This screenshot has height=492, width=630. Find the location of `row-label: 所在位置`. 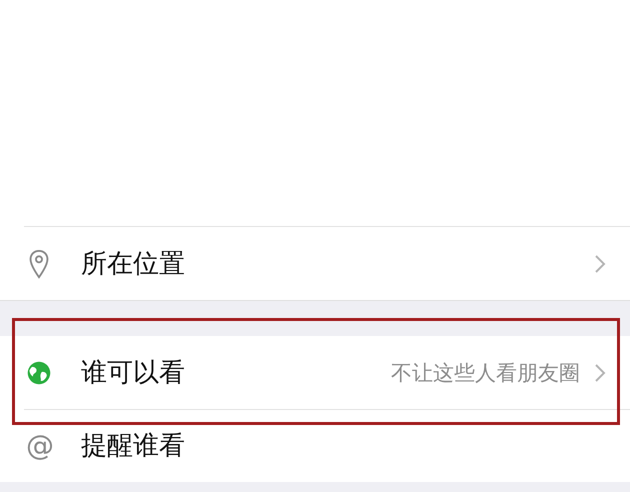

row-label: 所在位置 is located at coordinates (133, 264).